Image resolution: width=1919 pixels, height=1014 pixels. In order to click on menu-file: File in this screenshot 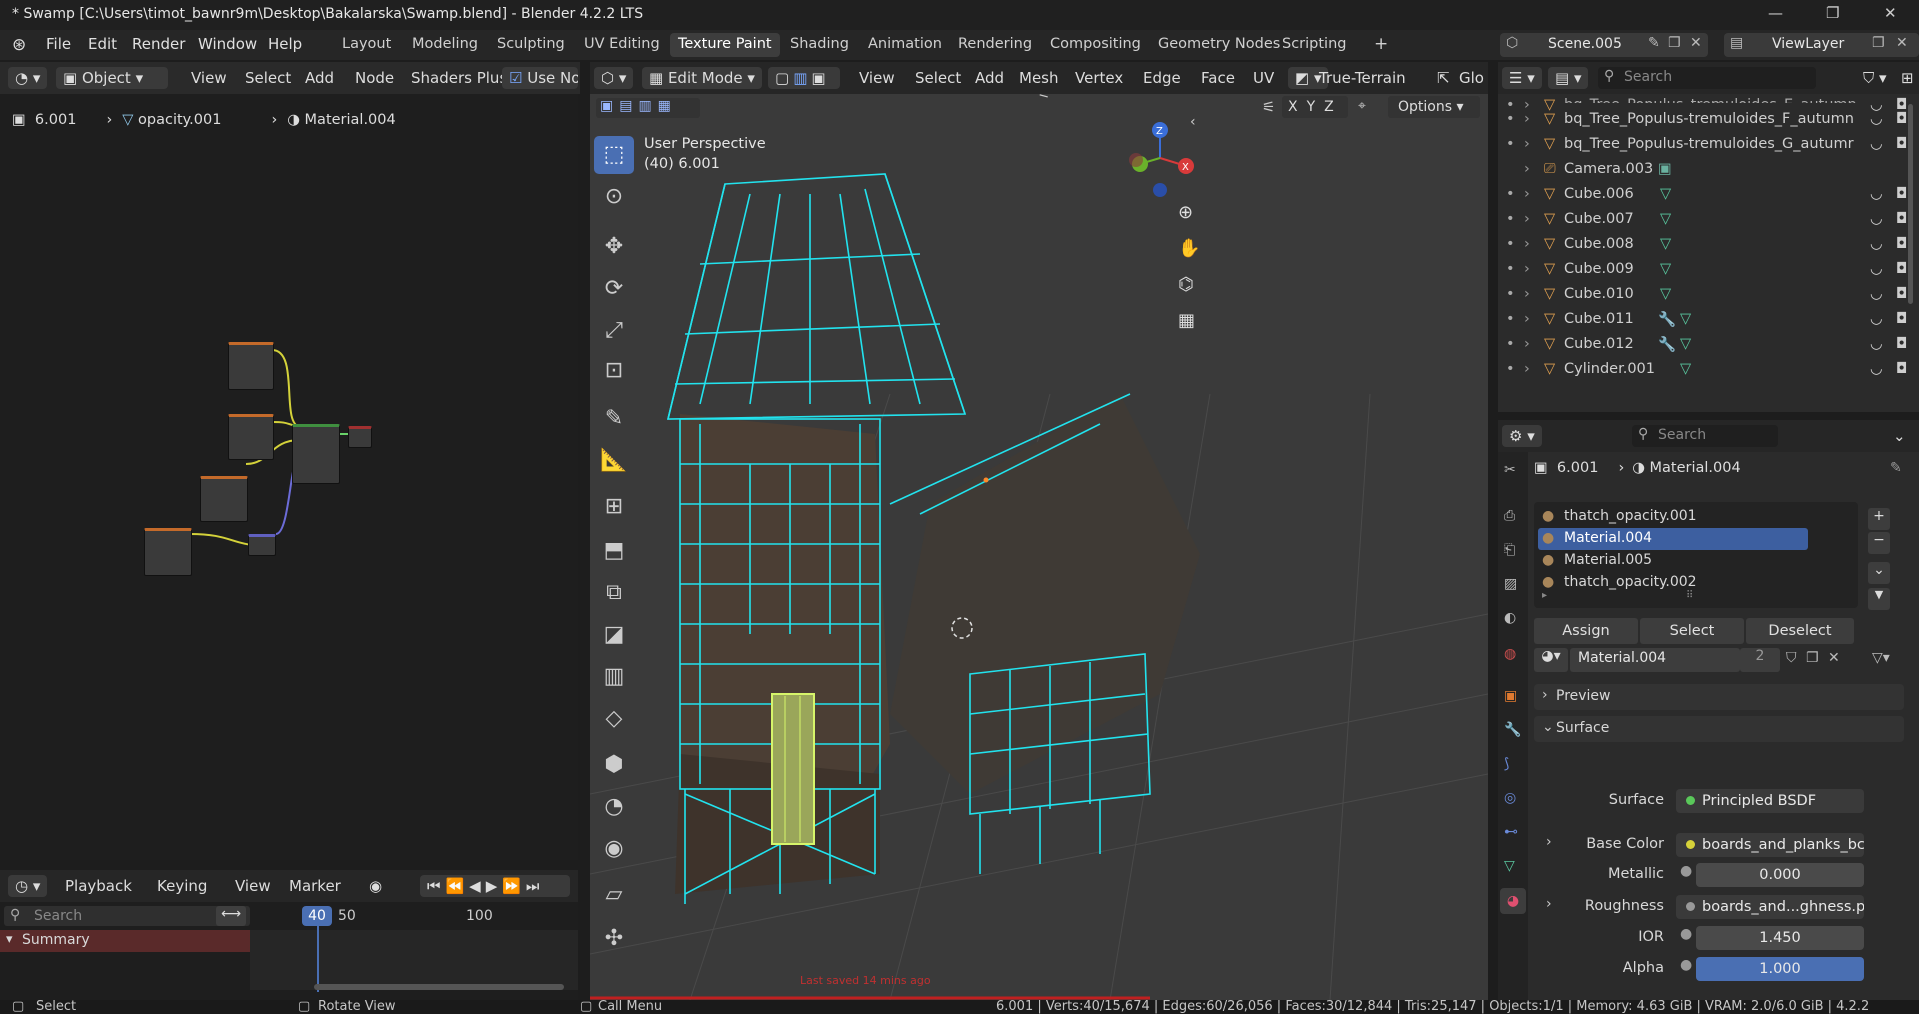, I will do `click(58, 44)`.